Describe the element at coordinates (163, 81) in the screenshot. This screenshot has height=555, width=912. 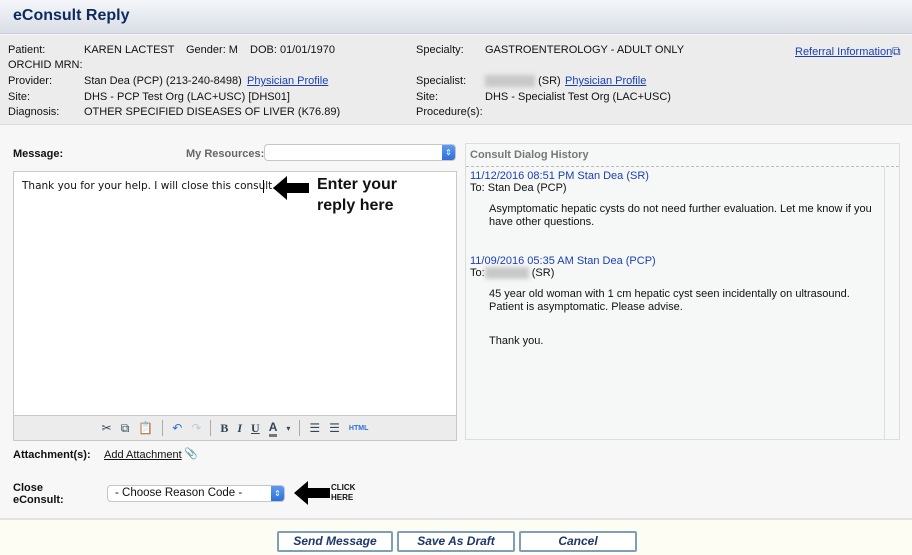
I see `provider: Stan Dea (PCP) (213-240-8498)` at that location.